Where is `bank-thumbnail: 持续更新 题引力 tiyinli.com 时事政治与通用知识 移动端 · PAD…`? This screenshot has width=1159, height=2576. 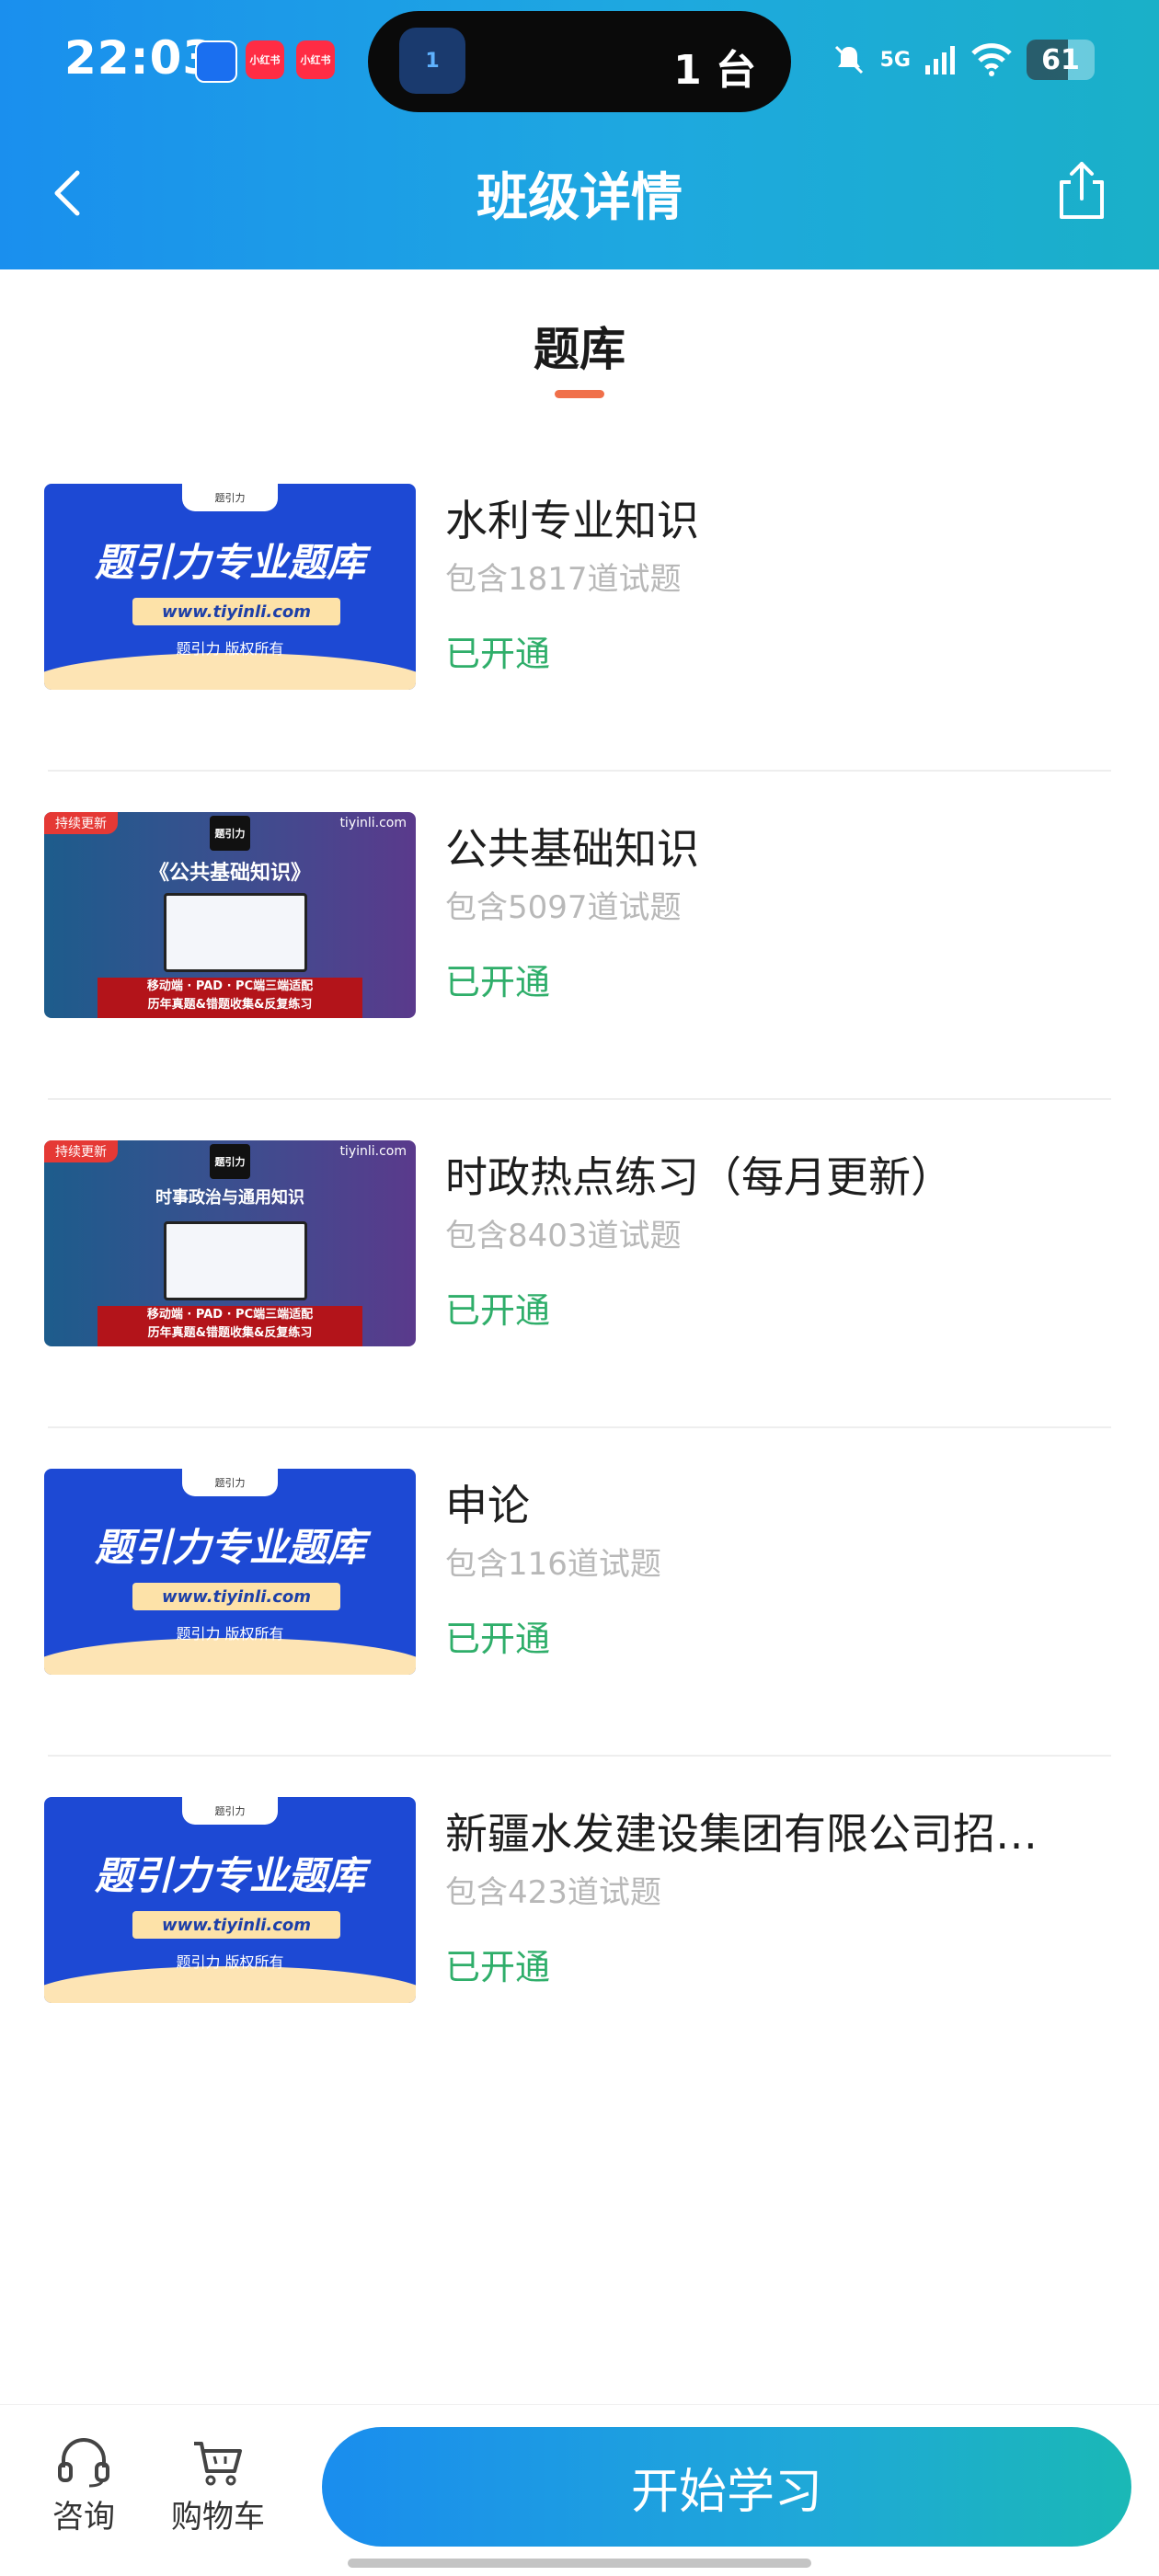 bank-thumbnail: 持续更新 题引力 tiyinli.com 时事政治与通用知识 移动端 · PAD… is located at coordinates (230, 1243).